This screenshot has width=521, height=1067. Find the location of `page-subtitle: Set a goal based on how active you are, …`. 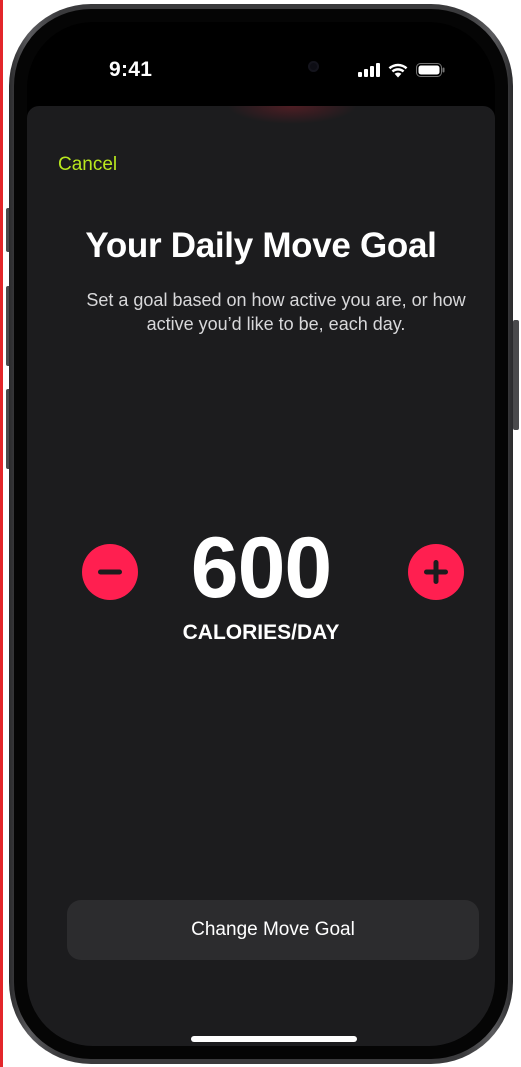

page-subtitle: Set a goal based on how active you are, … is located at coordinates (276, 312).